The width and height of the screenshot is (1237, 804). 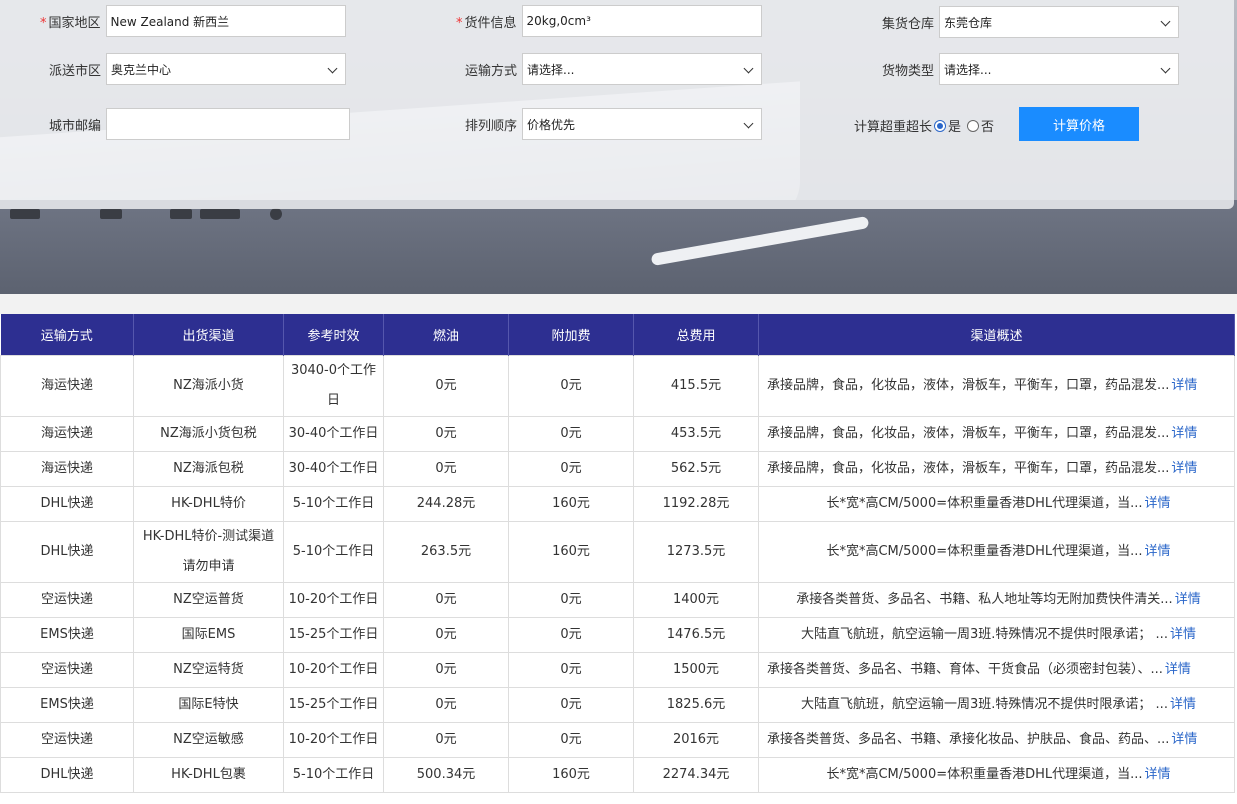 I want to click on cell-desc: 承接各类普货、多品名、书籍、承接化妆品、护肤品、食品、药品、... 详情, so click(x=996, y=740).